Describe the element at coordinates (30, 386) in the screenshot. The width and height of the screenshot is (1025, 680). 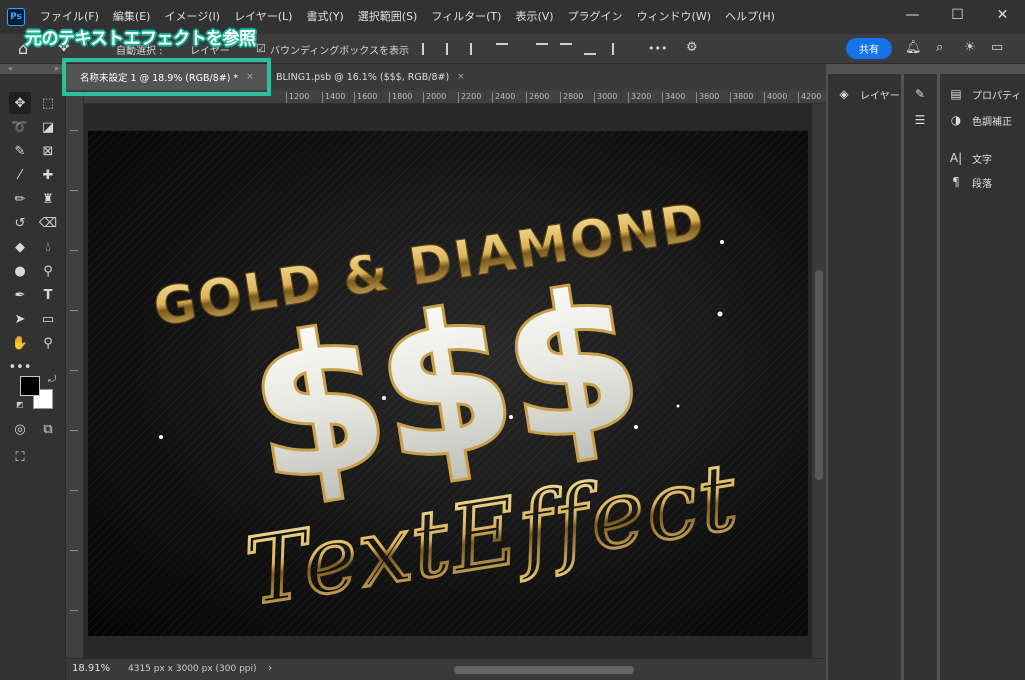
I see `foreground-color-swatch` at that location.